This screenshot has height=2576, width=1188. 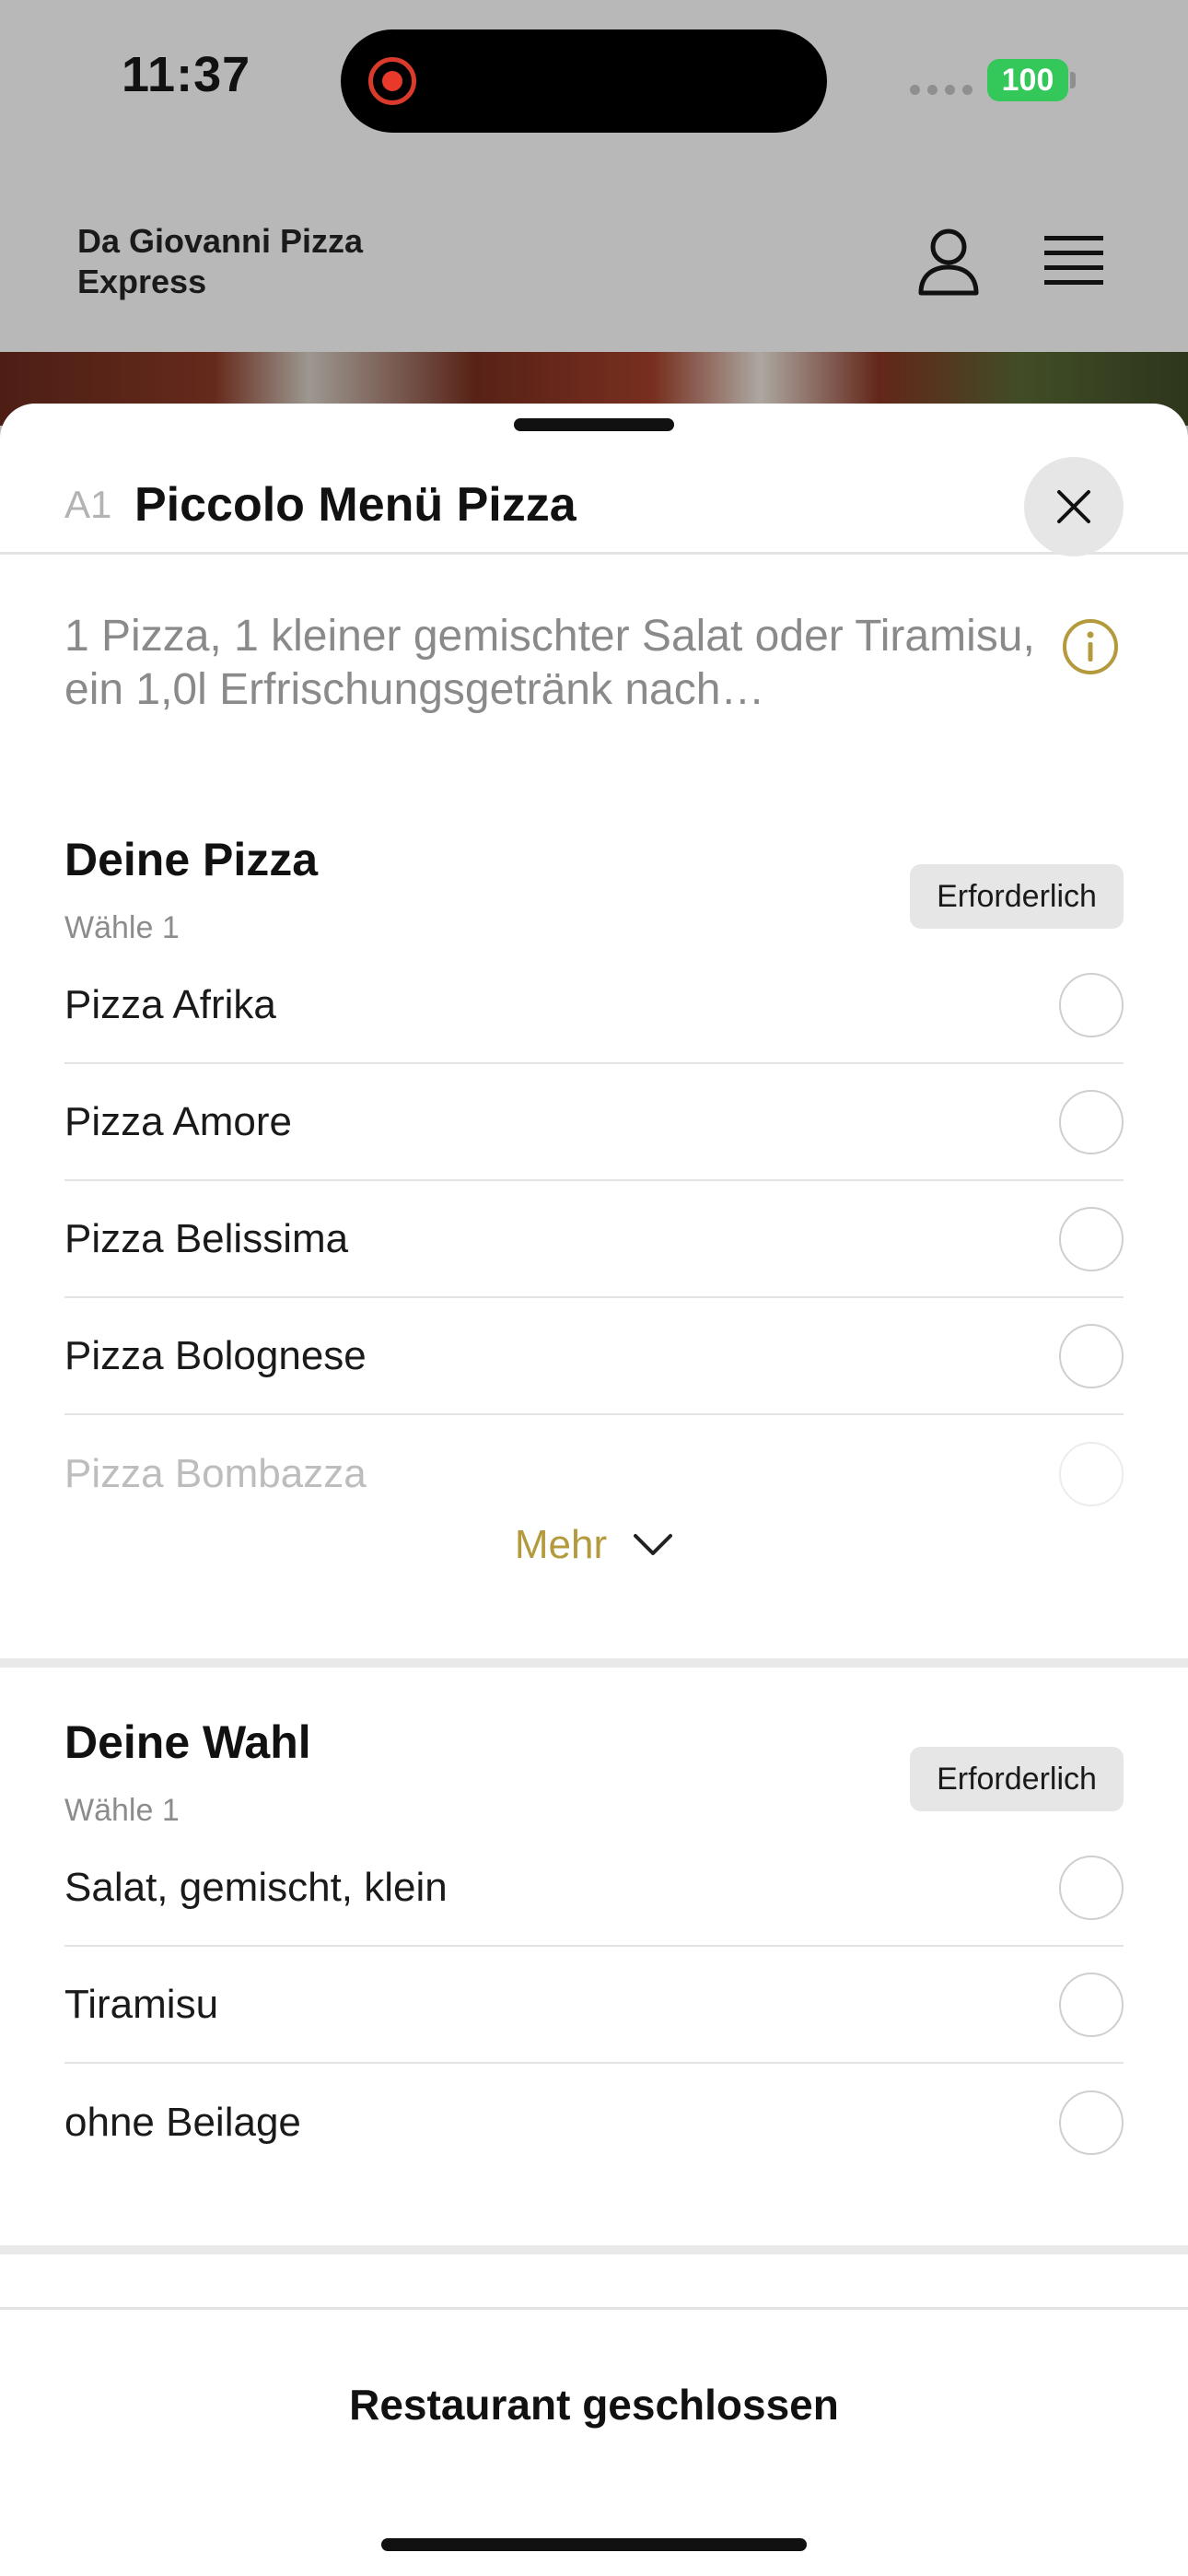 I want to click on screen-recording-icon, so click(x=392, y=81).